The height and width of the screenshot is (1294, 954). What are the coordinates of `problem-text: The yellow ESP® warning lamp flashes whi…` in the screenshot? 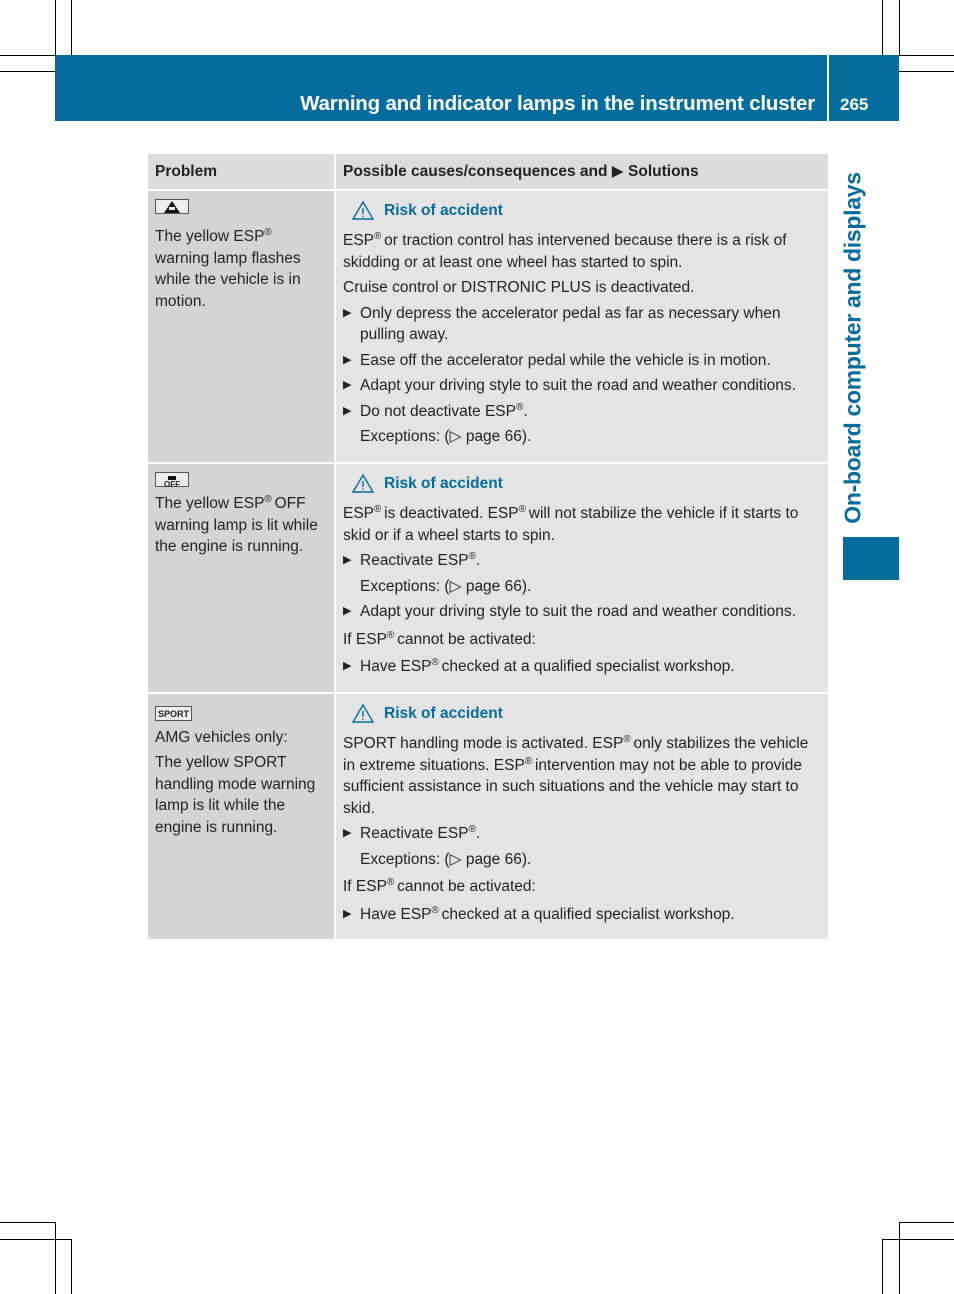 It's located at (228, 268).